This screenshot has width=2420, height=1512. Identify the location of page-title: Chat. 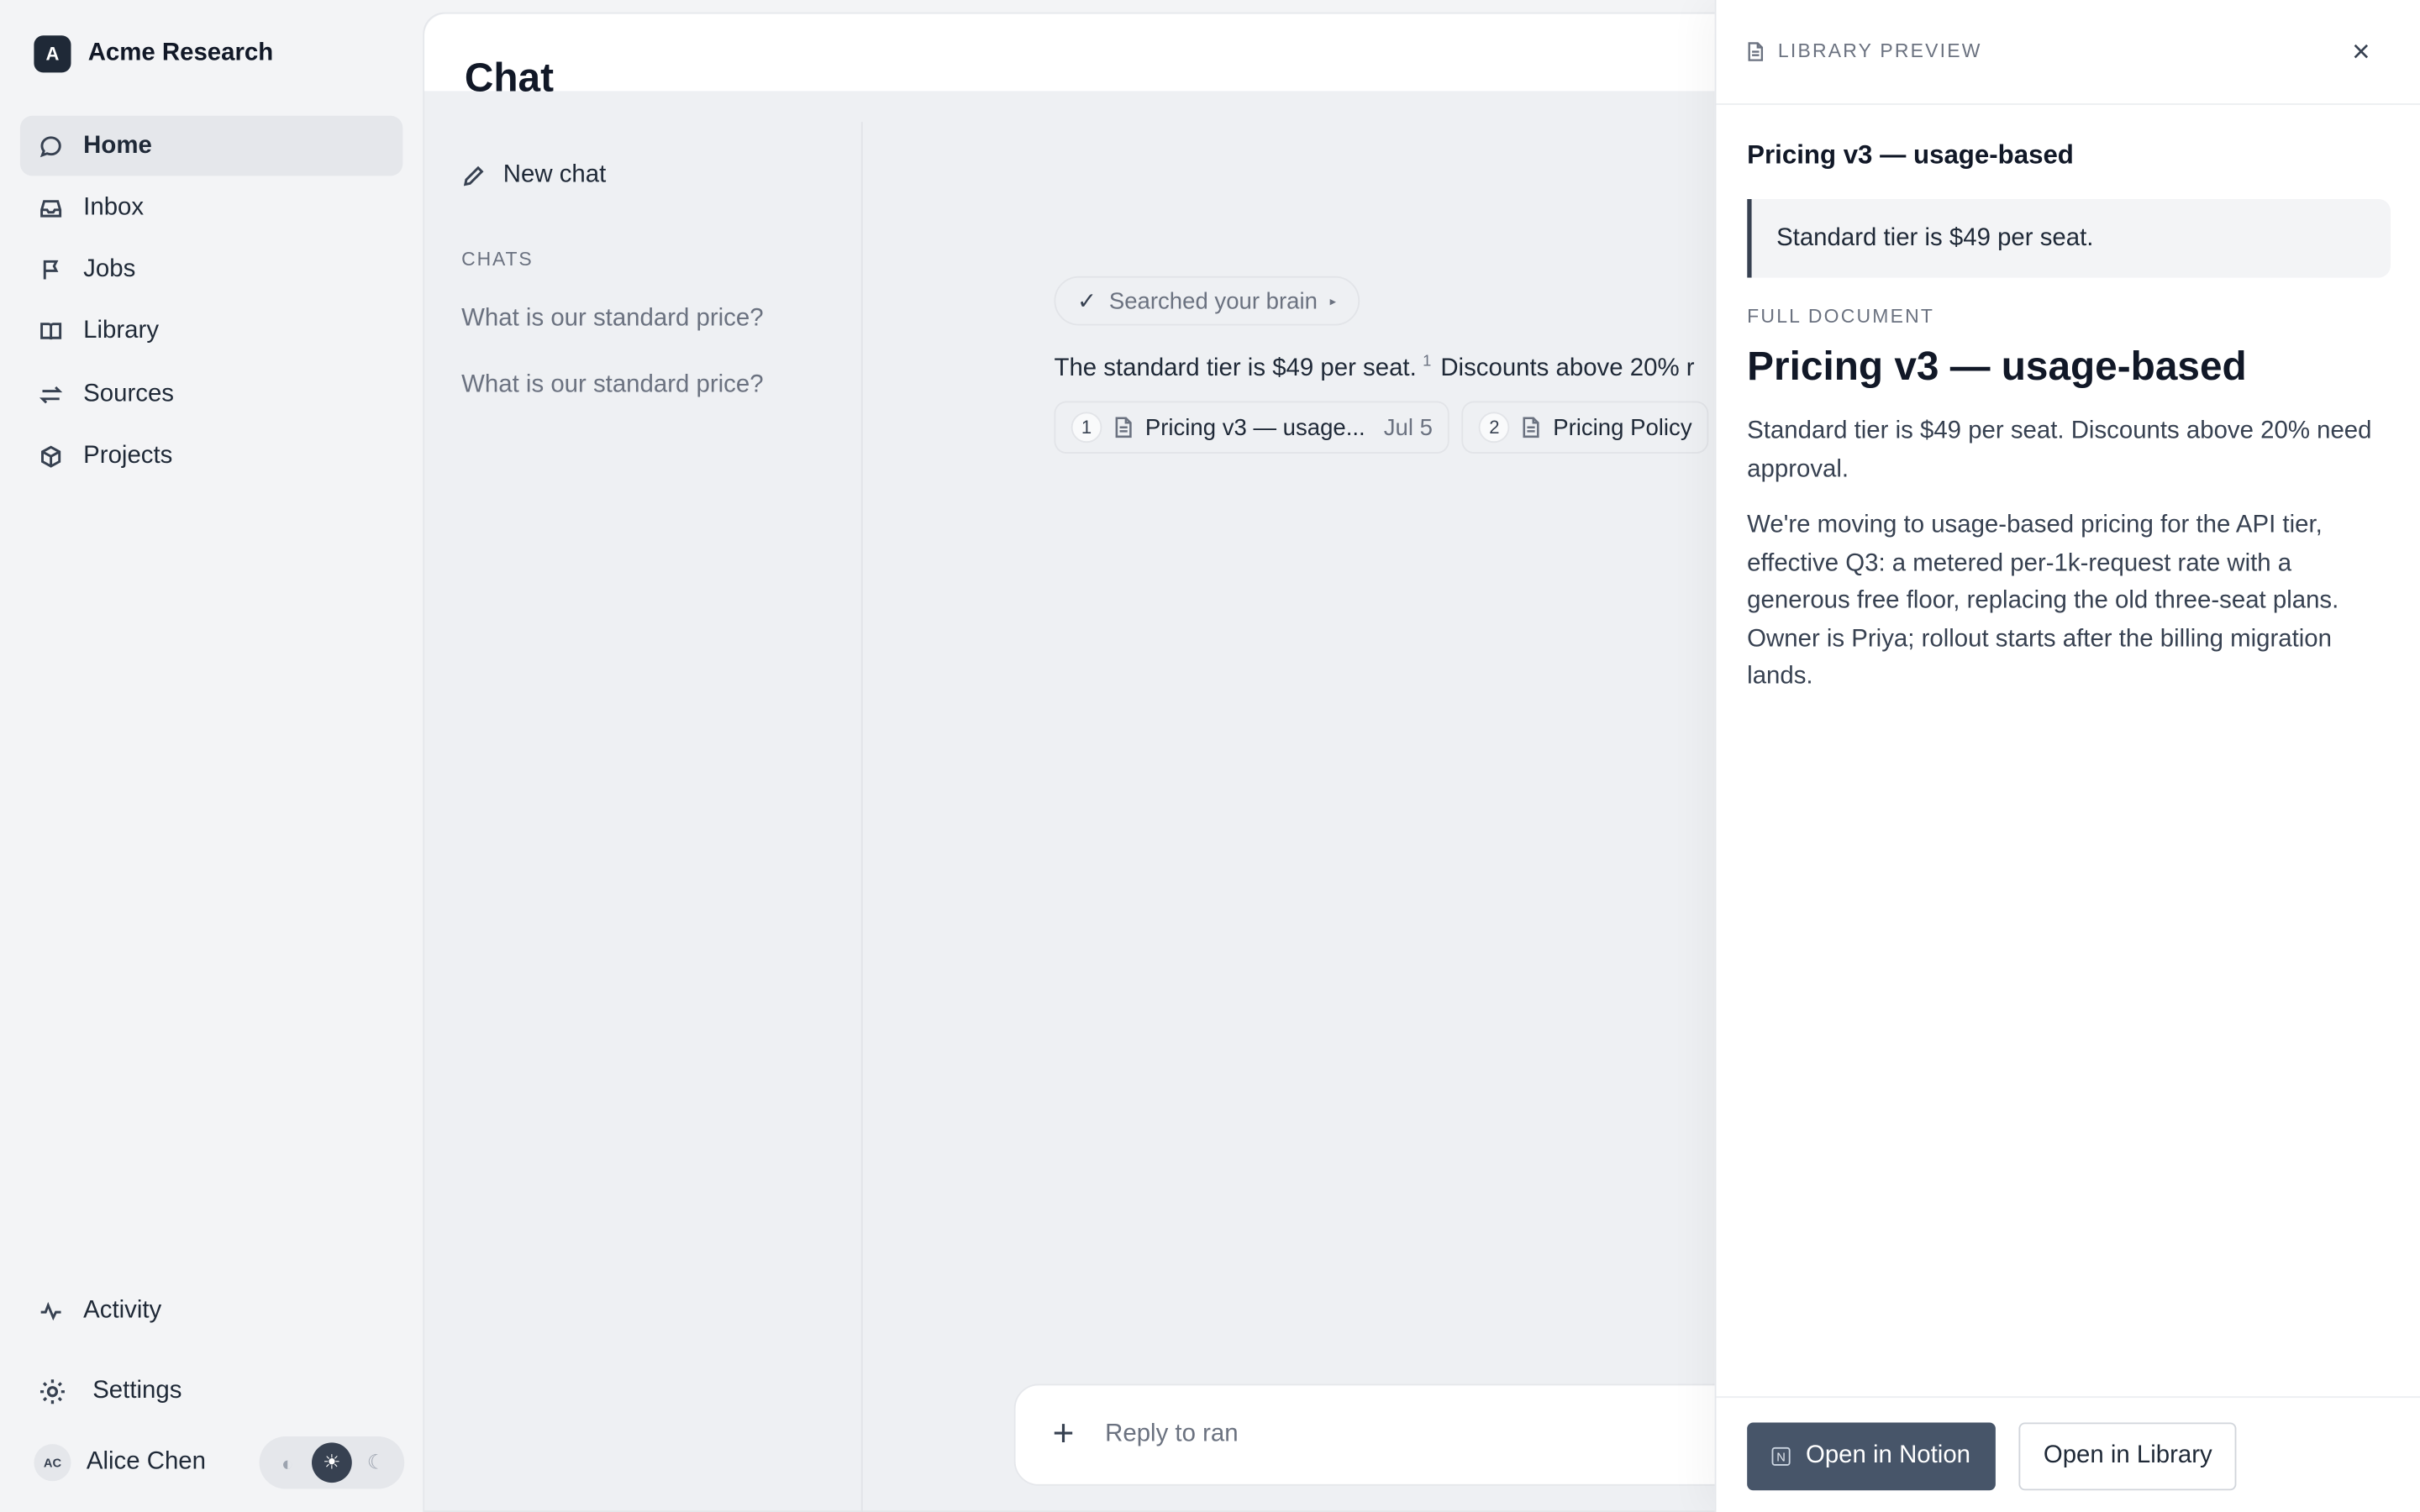
(509, 77).